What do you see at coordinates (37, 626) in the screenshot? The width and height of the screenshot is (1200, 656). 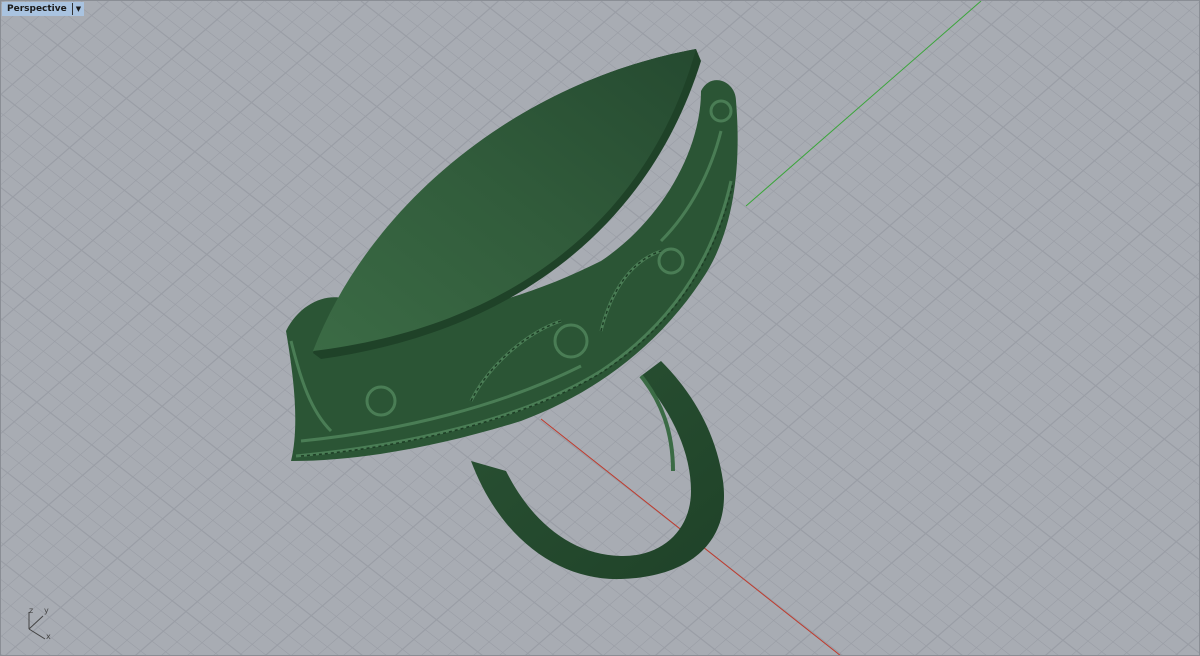 I see `axis-gizmo-icon` at bounding box center [37, 626].